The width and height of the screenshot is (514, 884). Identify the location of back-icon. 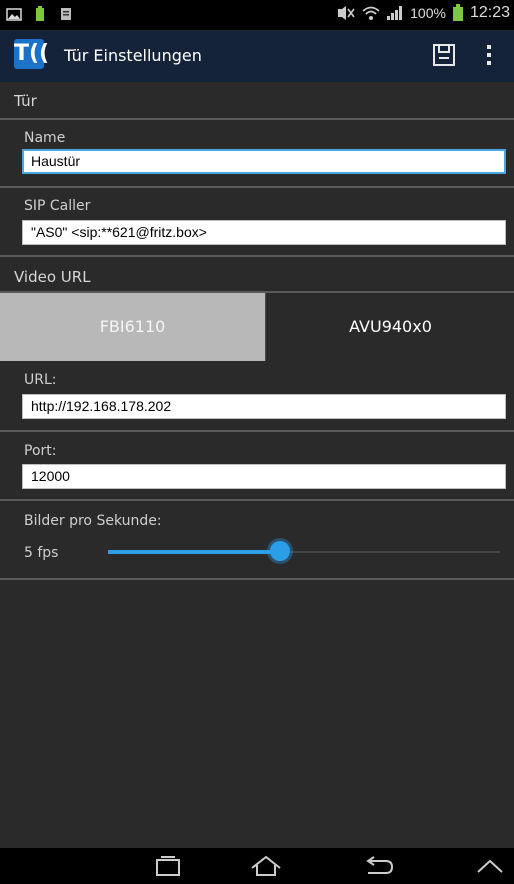
(378, 866).